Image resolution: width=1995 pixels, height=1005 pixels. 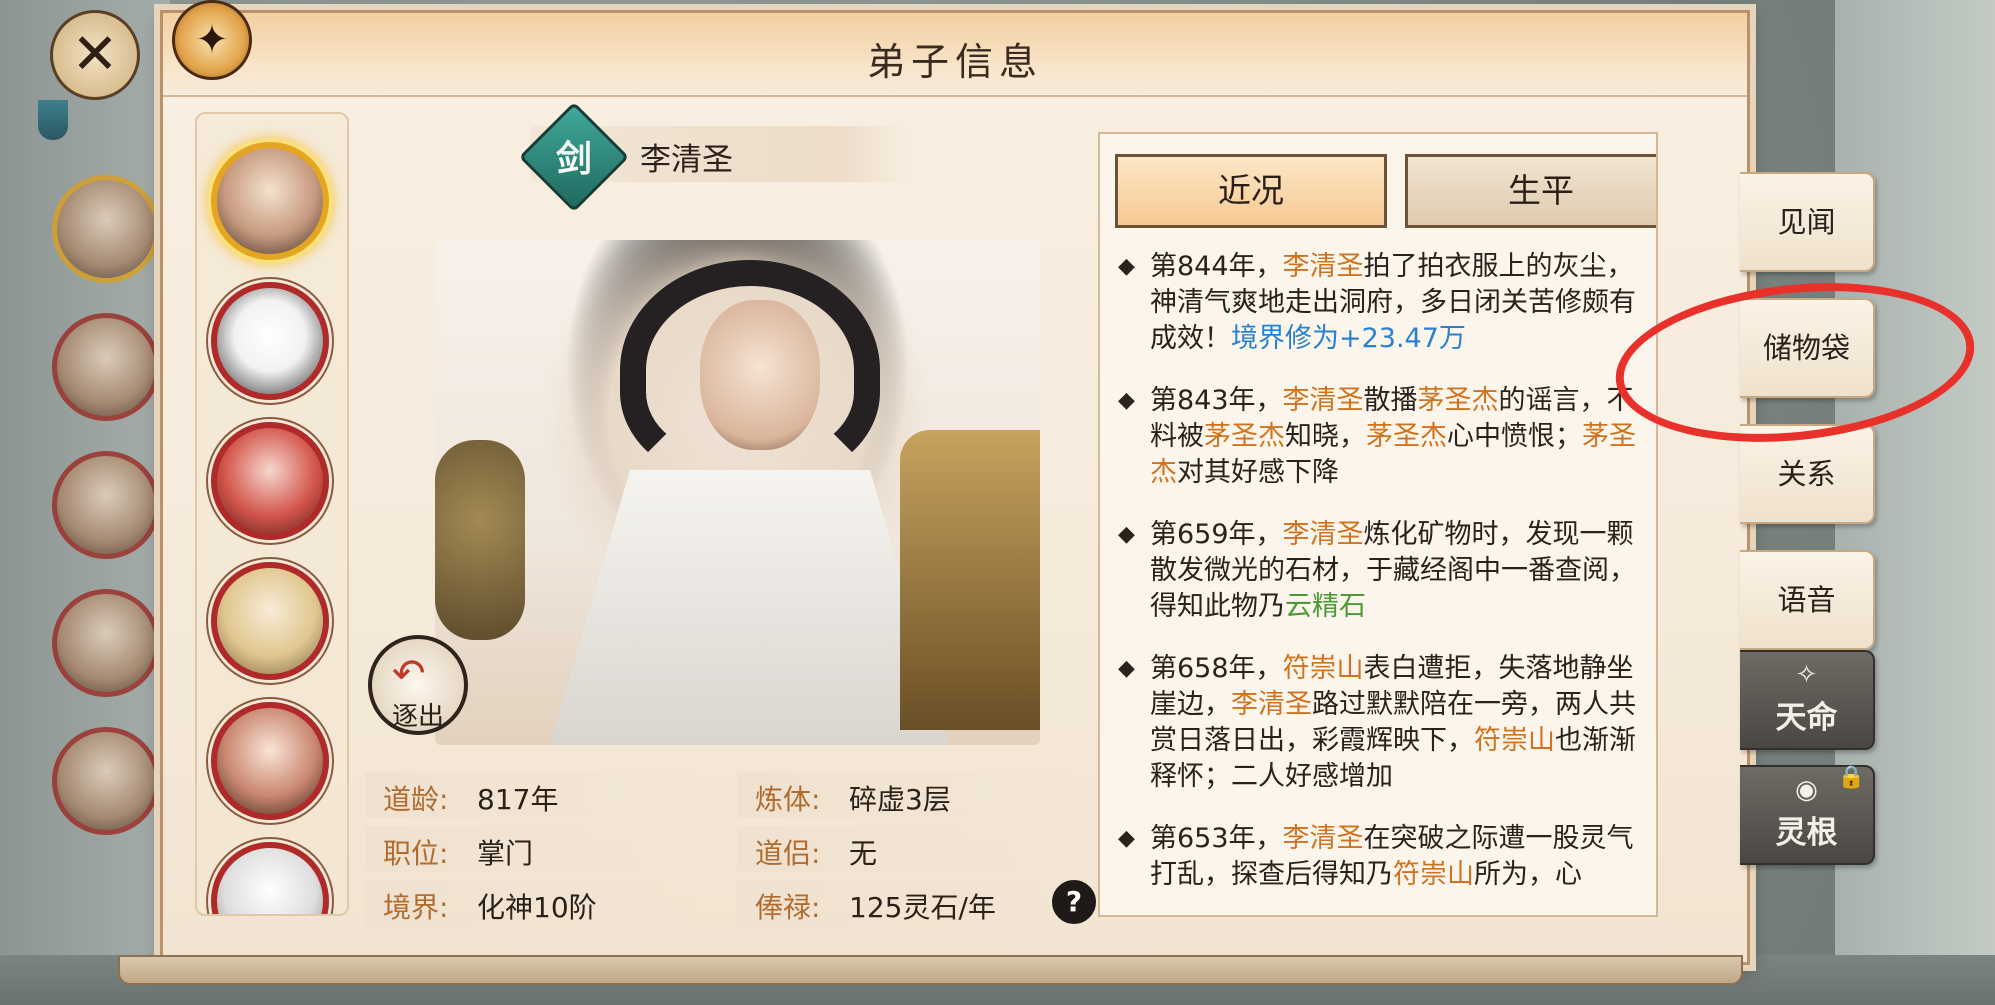 What do you see at coordinates (1514, 436) in the screenshot?
I see `log-text: 心中愤恨；` at bounding box center [1514, 436].